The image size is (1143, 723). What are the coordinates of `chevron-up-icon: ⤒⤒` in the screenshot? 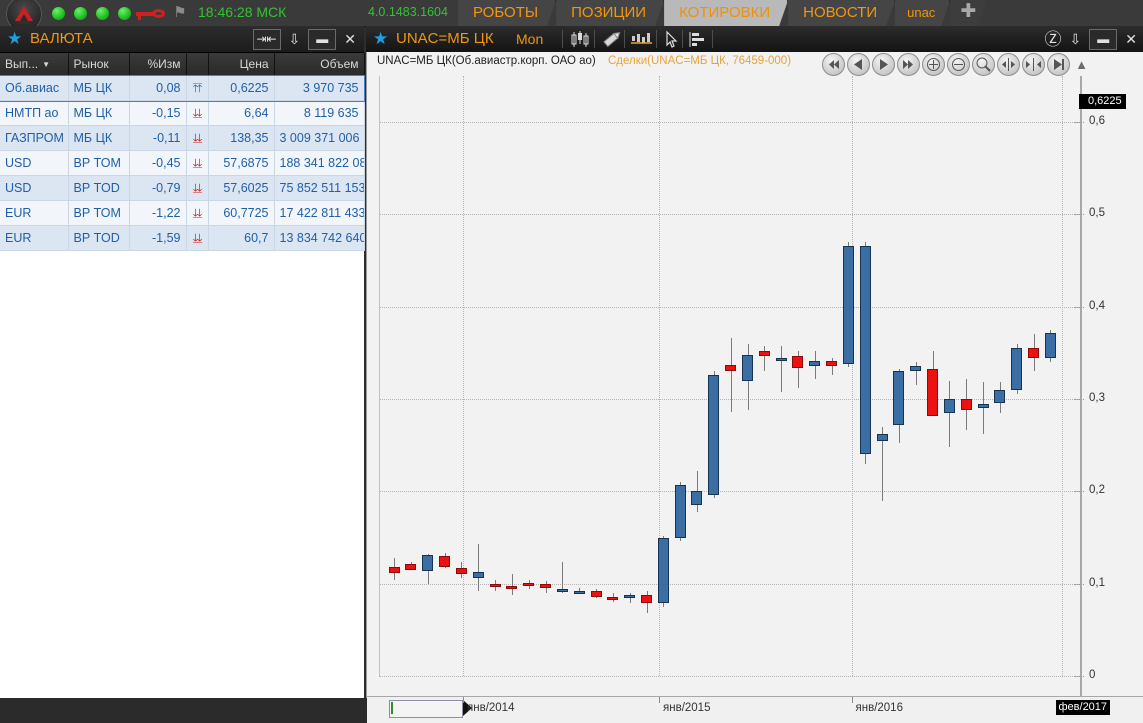 It's located at (197, 88).